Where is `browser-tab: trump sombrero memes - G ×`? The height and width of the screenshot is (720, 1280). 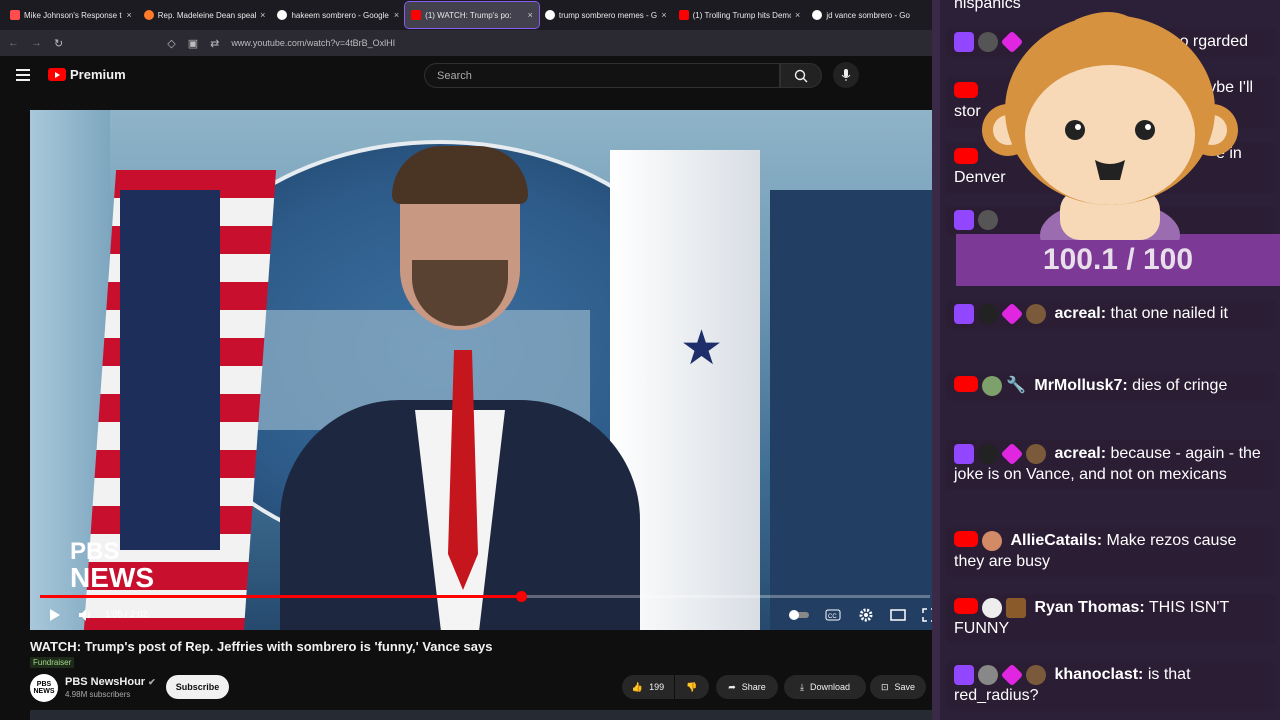
browser-tab: trump sombrero memes - G × is located at coordinates (606, 15).